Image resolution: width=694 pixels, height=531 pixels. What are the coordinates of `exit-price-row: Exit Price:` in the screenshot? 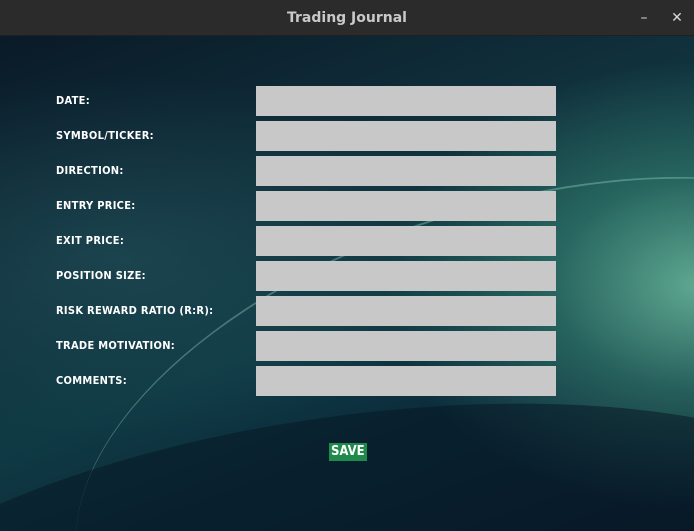 It's located at (347, 241).